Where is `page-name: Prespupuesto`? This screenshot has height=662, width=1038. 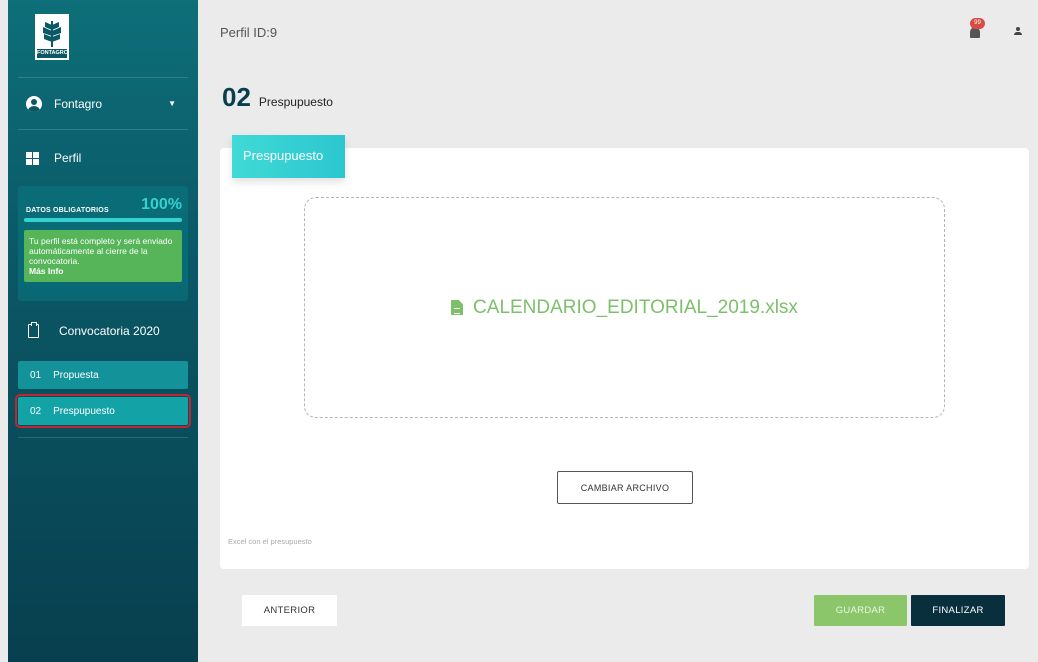
page-name: Prespupuesto is located at coordinates (295, 102).